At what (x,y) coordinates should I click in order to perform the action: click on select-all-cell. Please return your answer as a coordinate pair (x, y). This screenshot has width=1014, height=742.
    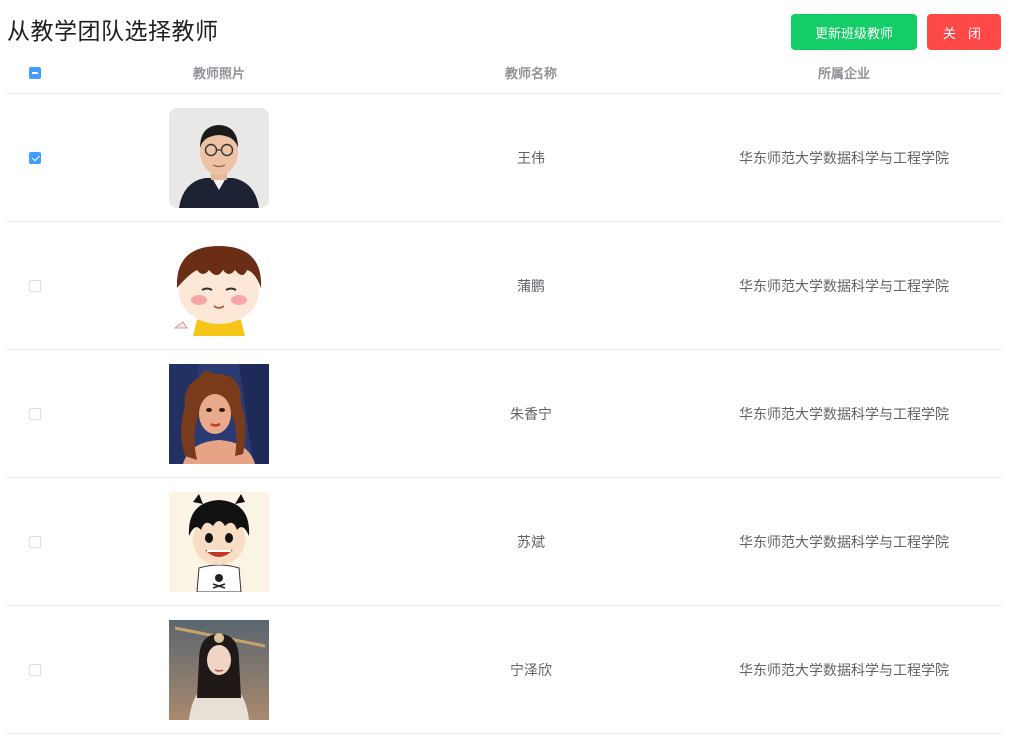
    Looking at the image, I should click on (35, 72).